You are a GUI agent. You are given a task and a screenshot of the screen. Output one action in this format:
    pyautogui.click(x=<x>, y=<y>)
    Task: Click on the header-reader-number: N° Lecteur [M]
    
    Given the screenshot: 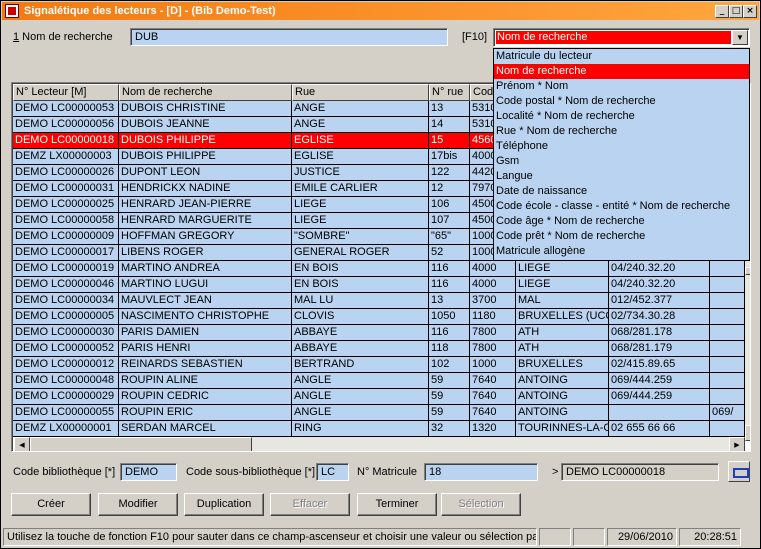 What is the action you would take?
    pyautogui.click(x=66, y=92)
    